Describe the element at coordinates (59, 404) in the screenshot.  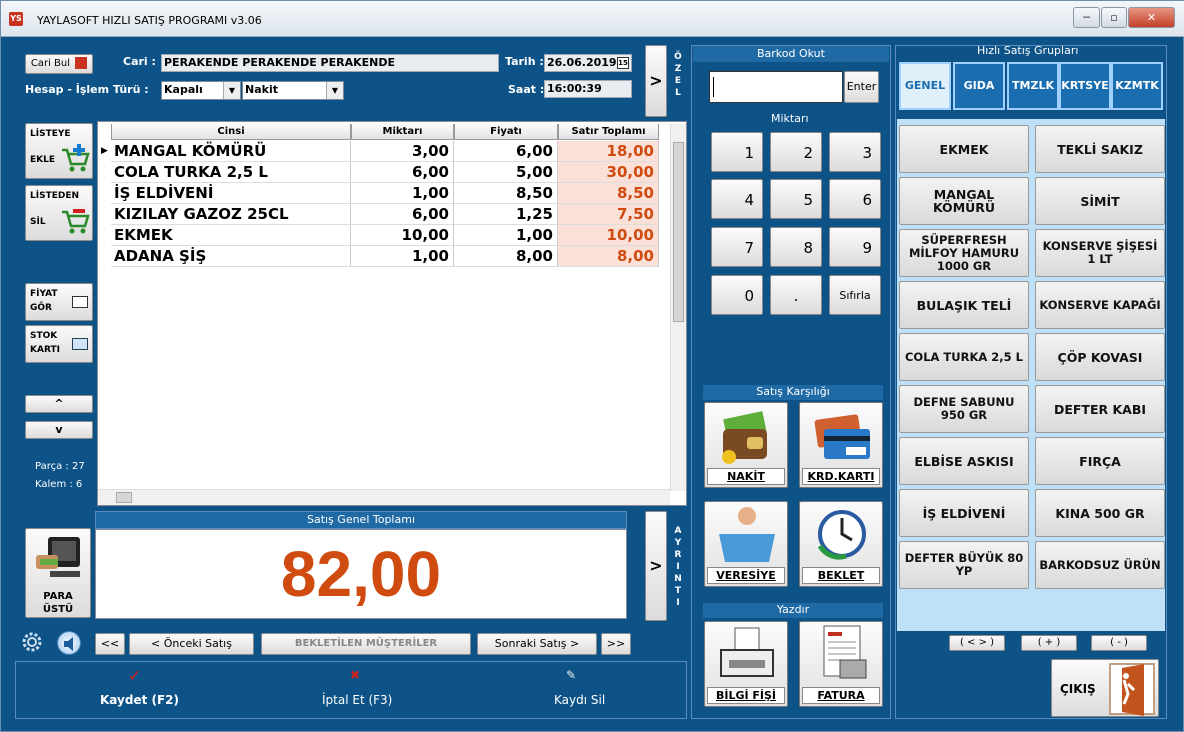
I see `scroll-up-button: ^` at that location.